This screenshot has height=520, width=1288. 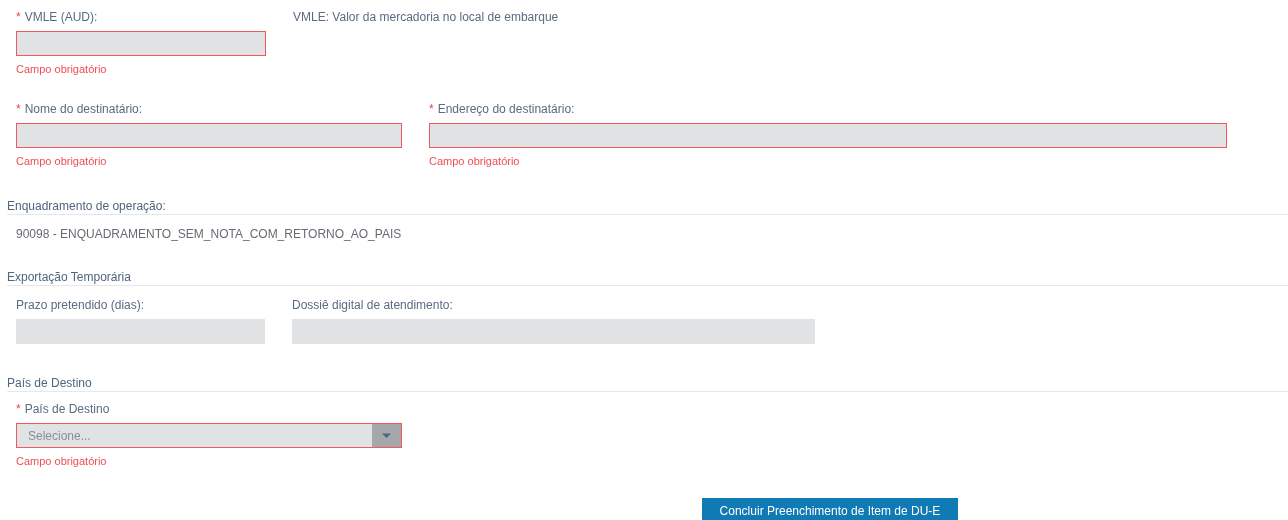 What do you see at coordinates (61, 17) in the screenshot?
I see `field-label: VMLE (AUD):` at bounding box center [61, 17].